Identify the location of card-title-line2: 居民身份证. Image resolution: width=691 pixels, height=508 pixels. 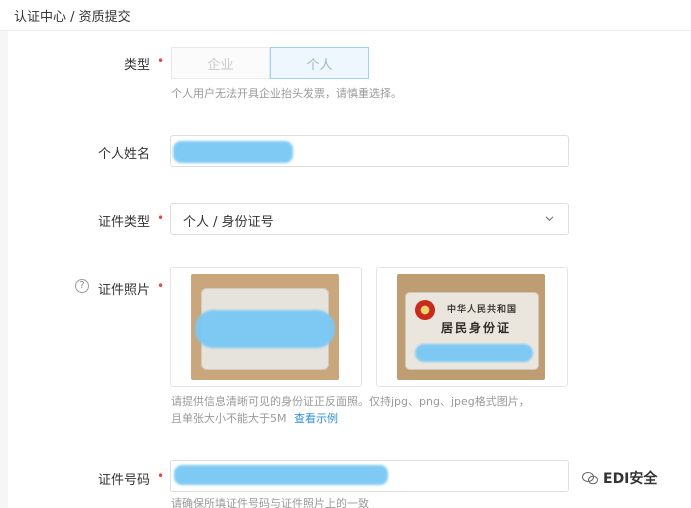
(476, 328).